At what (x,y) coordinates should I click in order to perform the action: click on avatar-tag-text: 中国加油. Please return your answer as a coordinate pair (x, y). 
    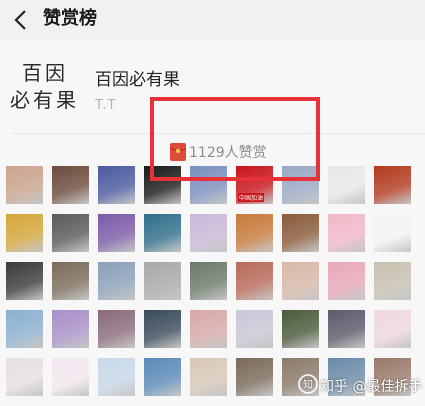
    Looking at the image, I should click on (251, 197).